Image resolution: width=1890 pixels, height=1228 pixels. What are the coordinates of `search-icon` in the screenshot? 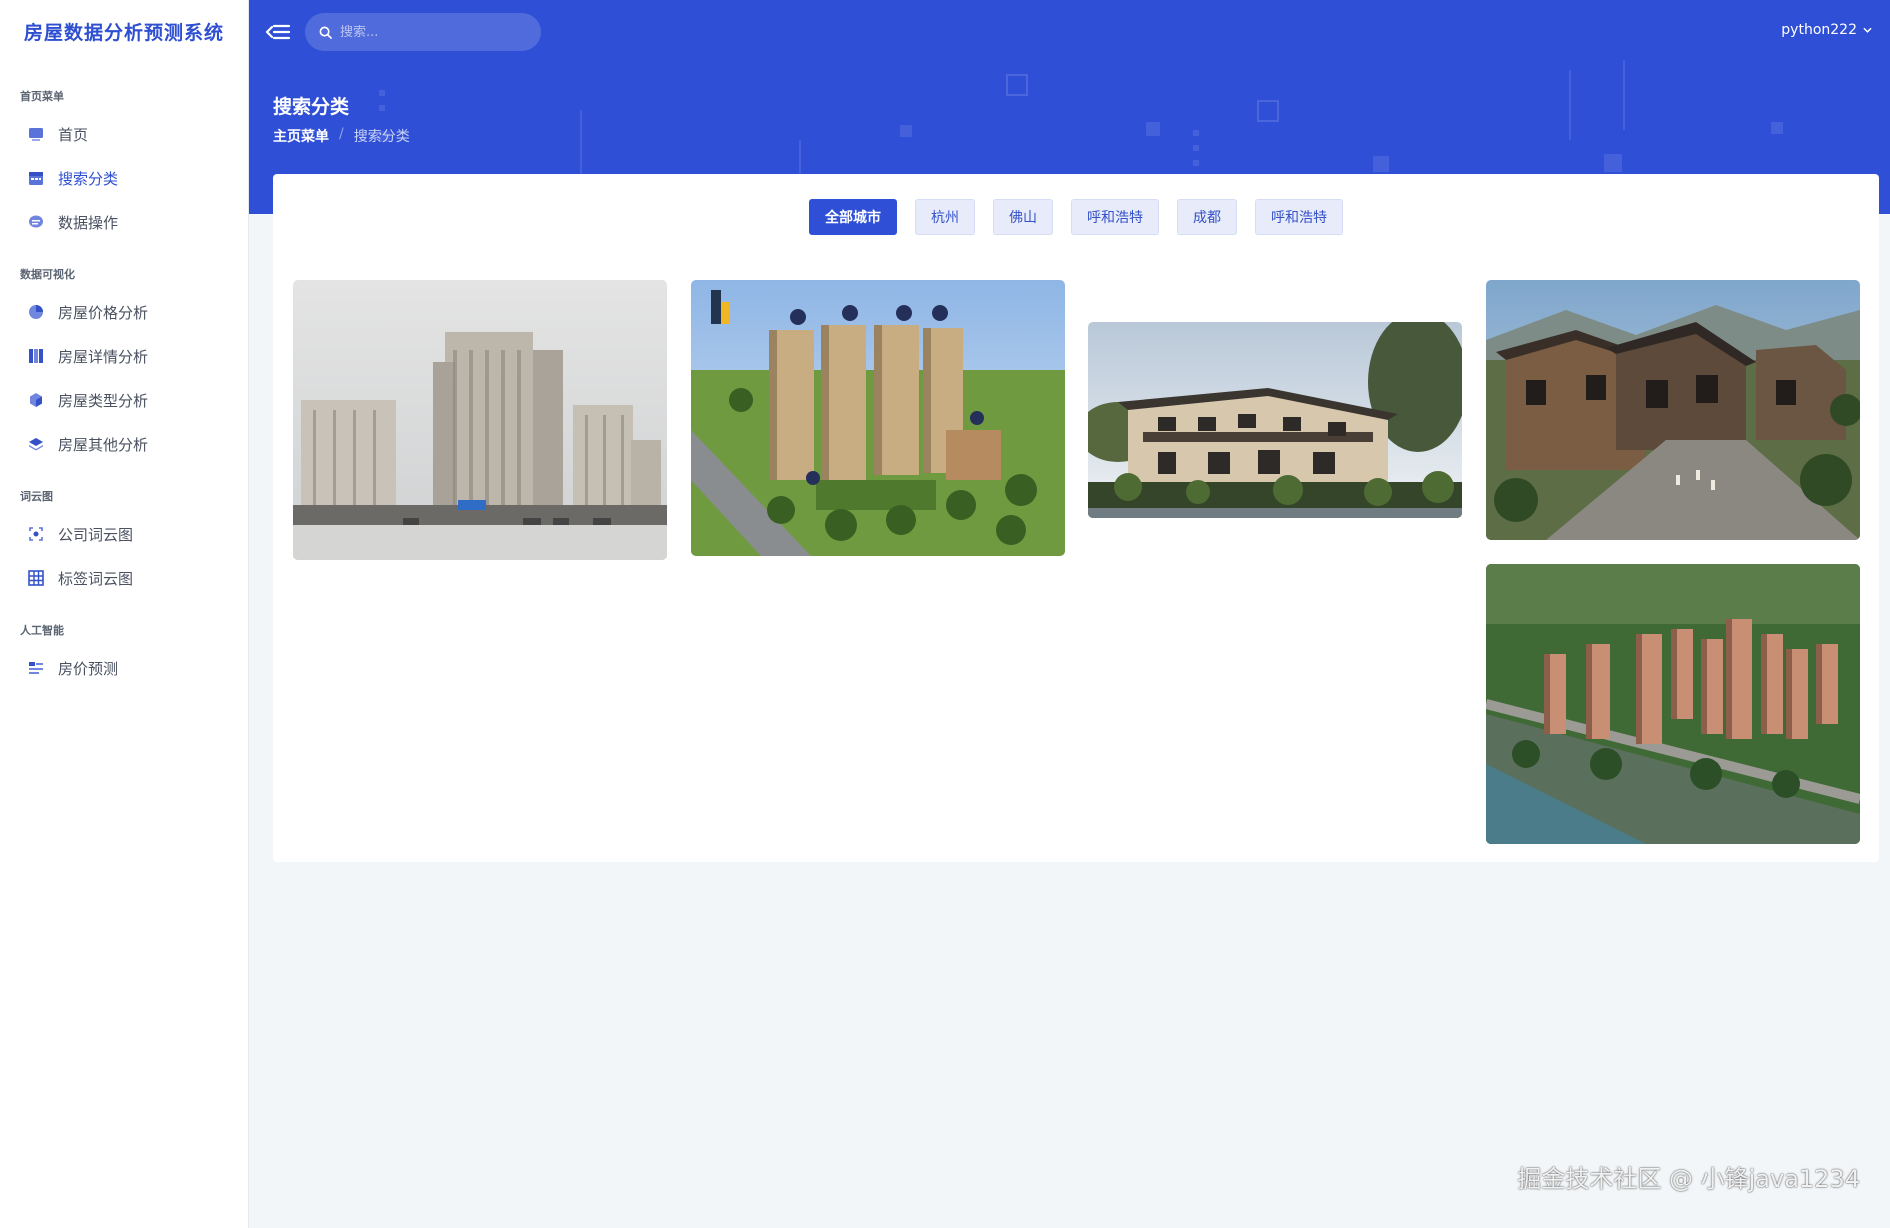 It's located at (325, 32).